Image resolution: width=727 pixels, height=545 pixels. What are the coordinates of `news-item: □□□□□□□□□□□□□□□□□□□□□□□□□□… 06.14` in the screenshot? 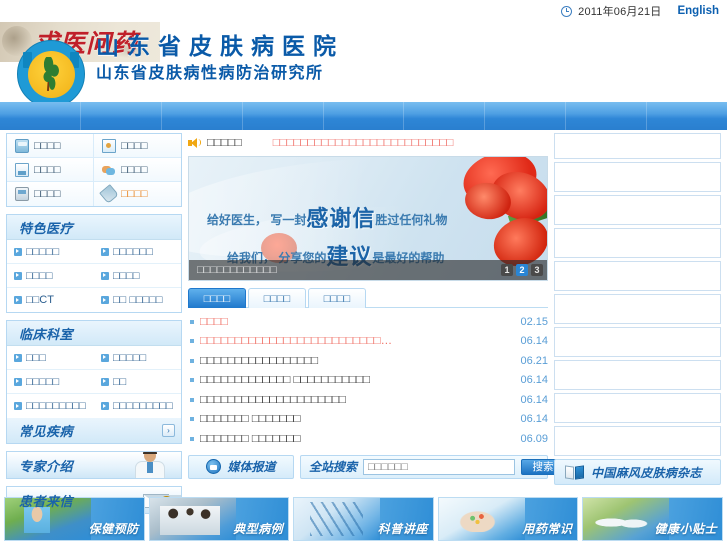 It's located at (368, 342).